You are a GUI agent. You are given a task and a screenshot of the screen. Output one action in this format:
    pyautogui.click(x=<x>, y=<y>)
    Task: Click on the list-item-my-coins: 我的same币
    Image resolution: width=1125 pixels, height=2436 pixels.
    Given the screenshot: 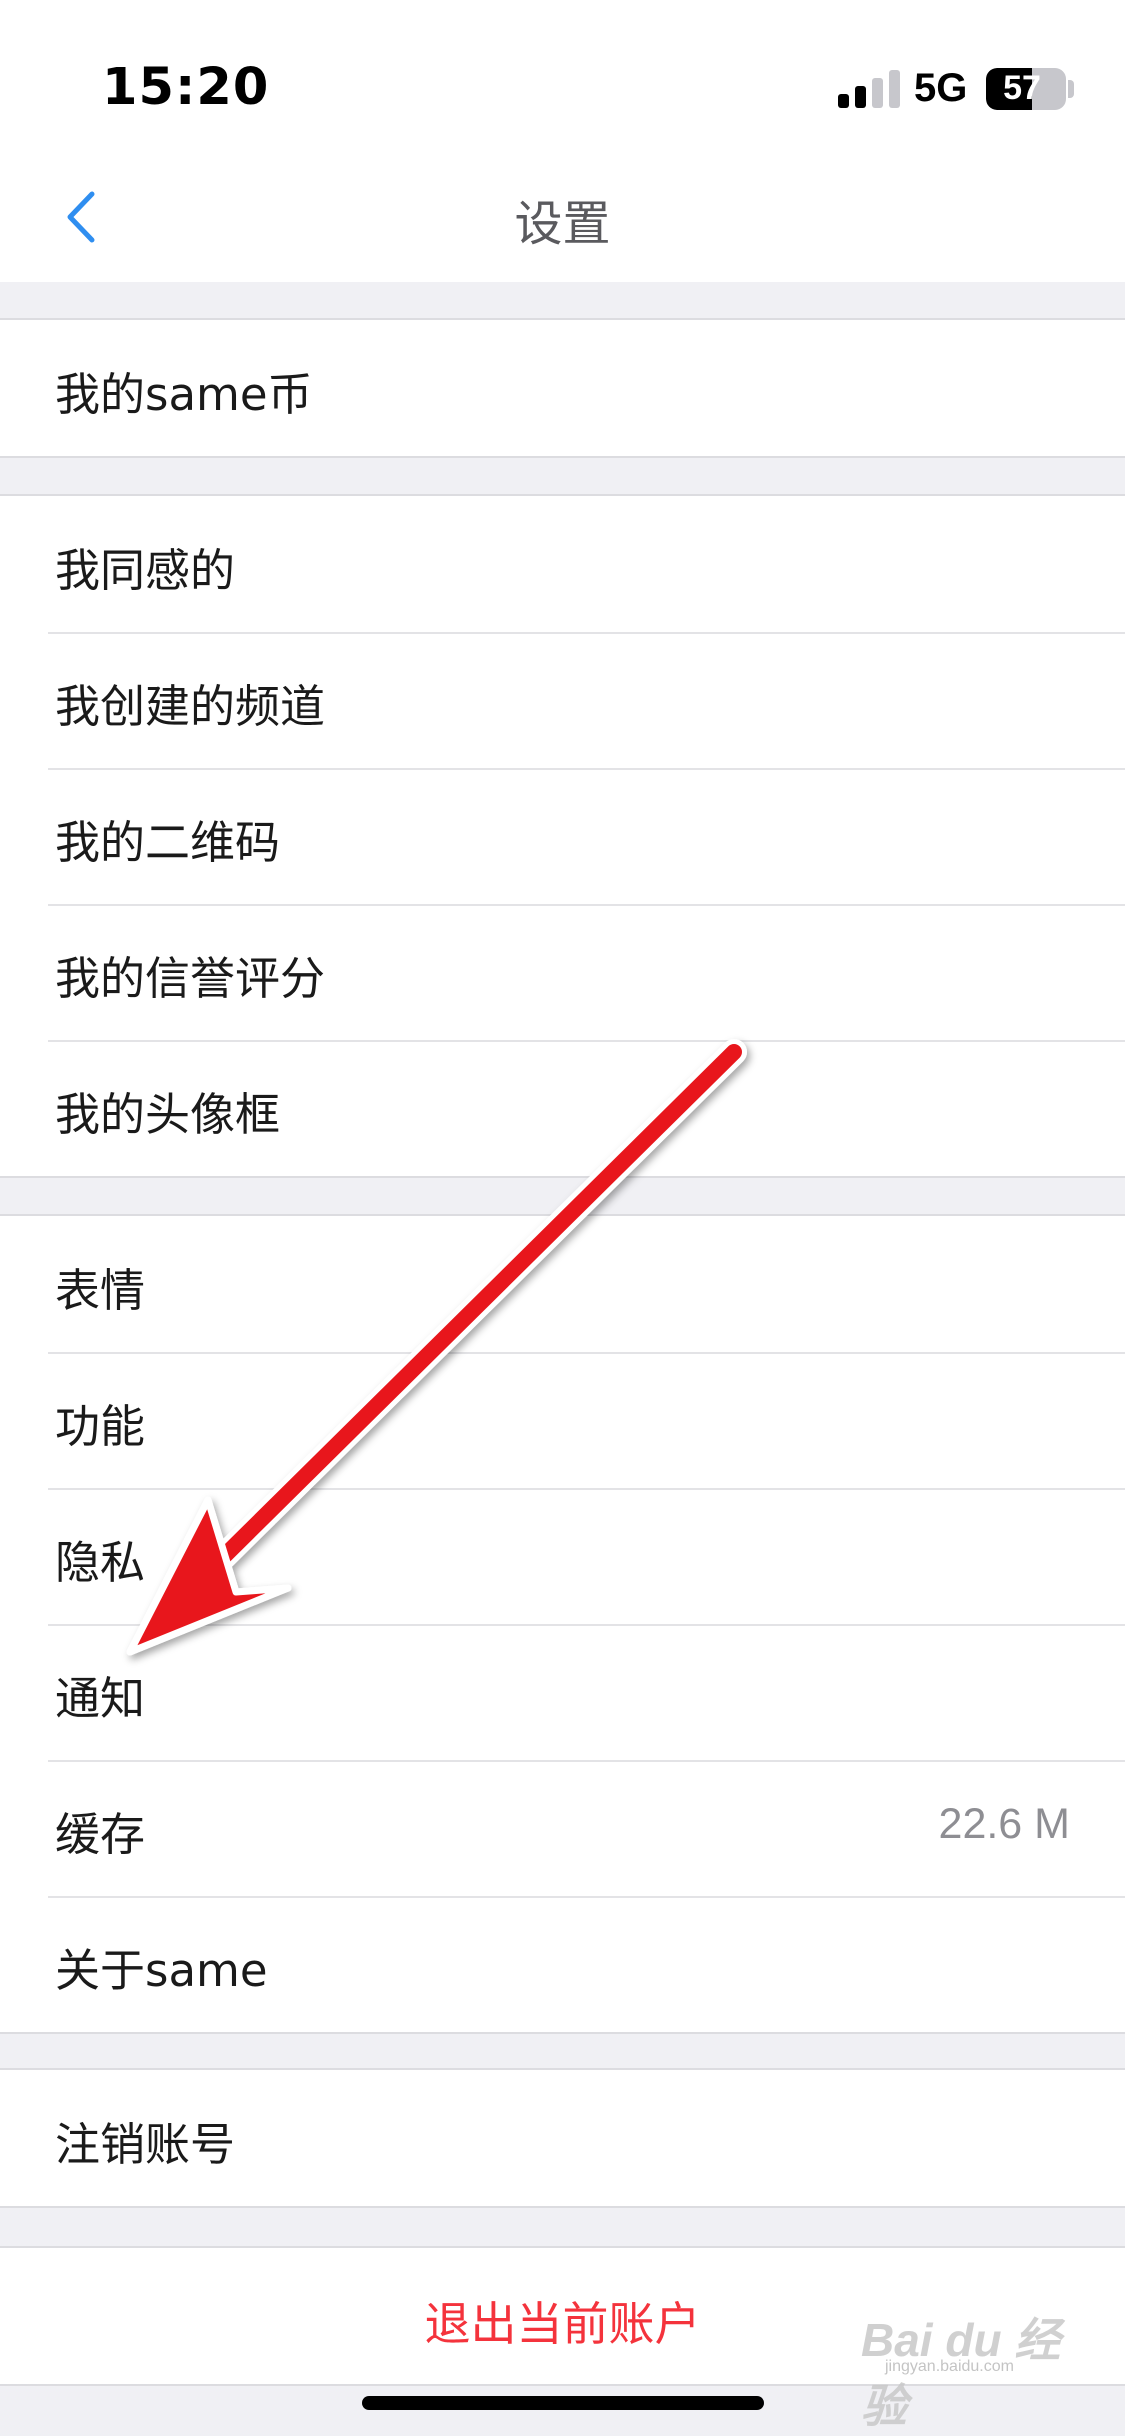 What is the action you would take?
    pyautogui.click(x=562, y=388)
    